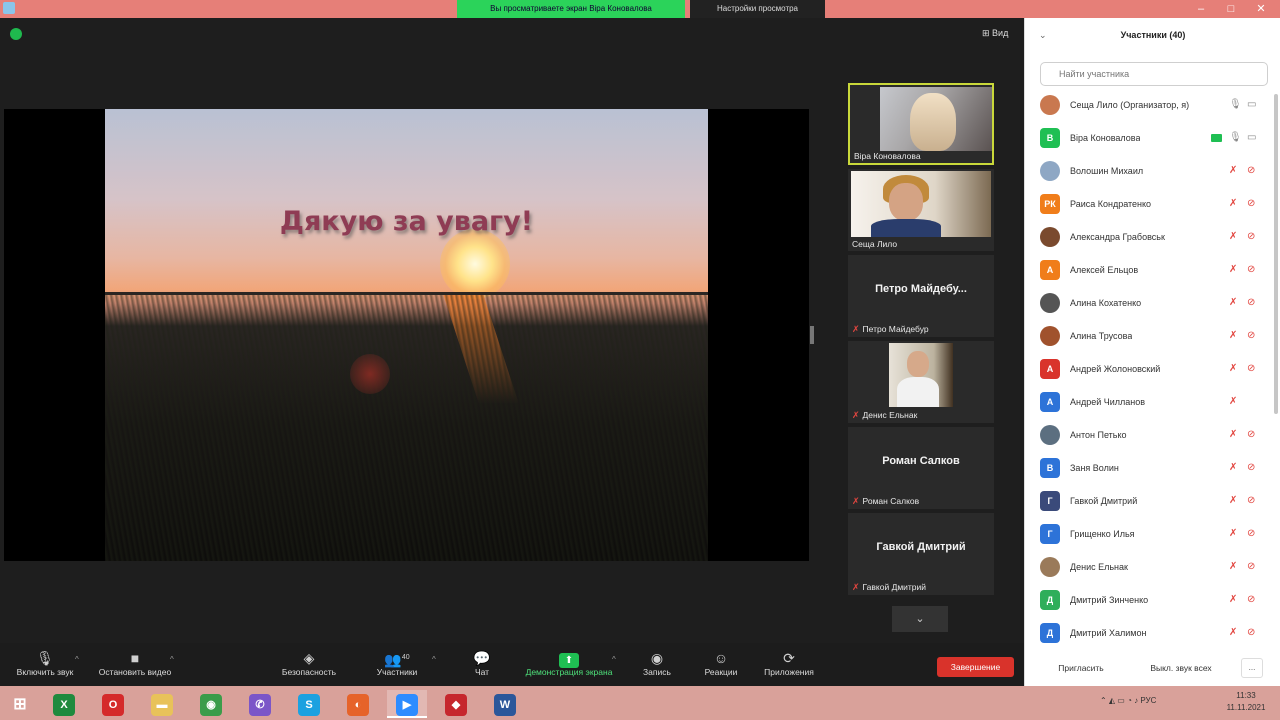  I want to click on zoom-icon: ▶, so click(407, 704).